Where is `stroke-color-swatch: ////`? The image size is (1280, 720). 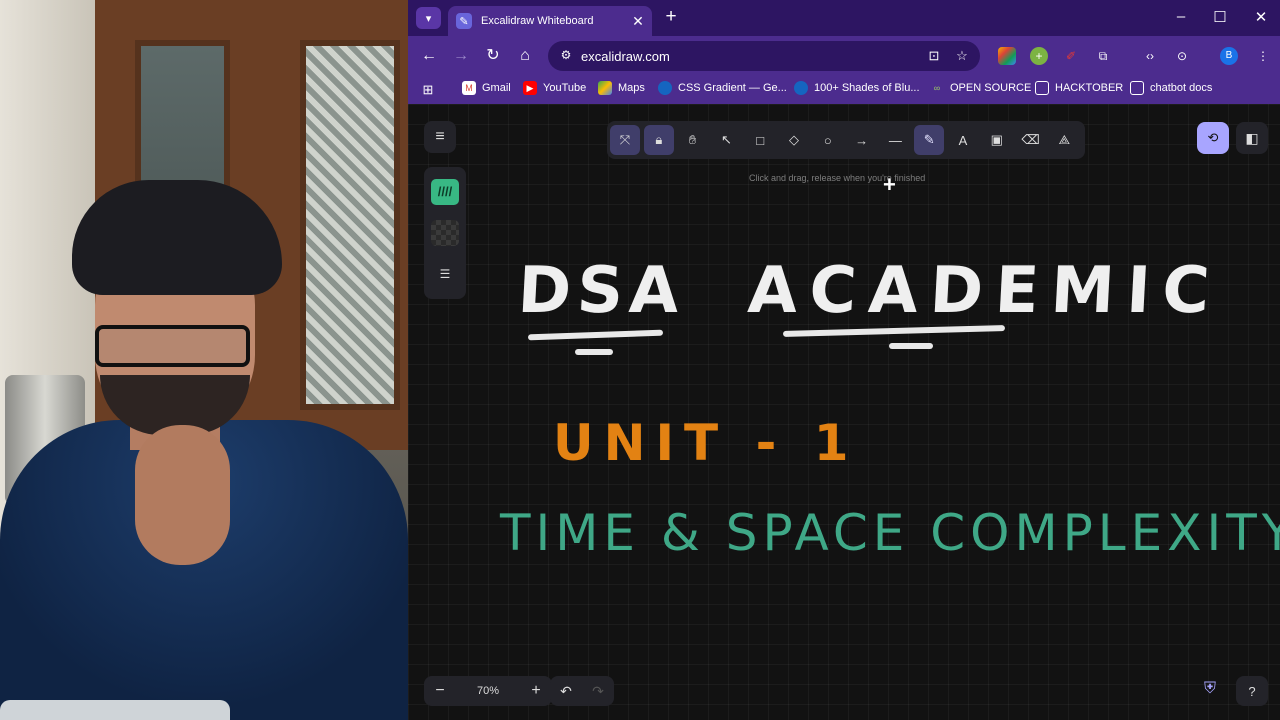 stroke-color-swatch: //// is located at coordinates (445, 192).